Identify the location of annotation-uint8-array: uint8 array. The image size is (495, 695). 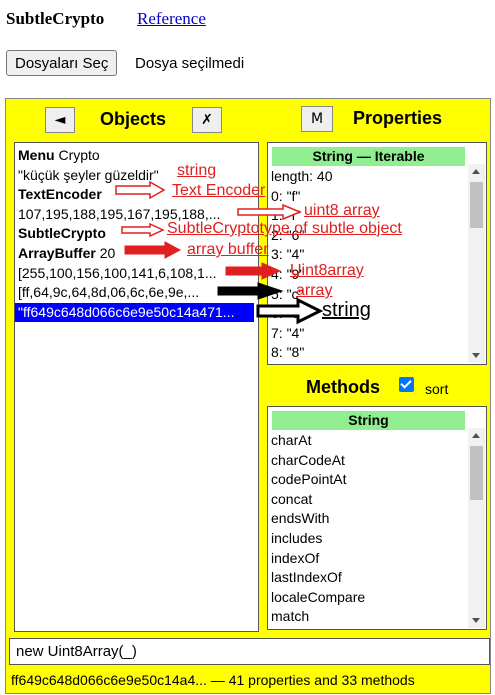
(342, 210).